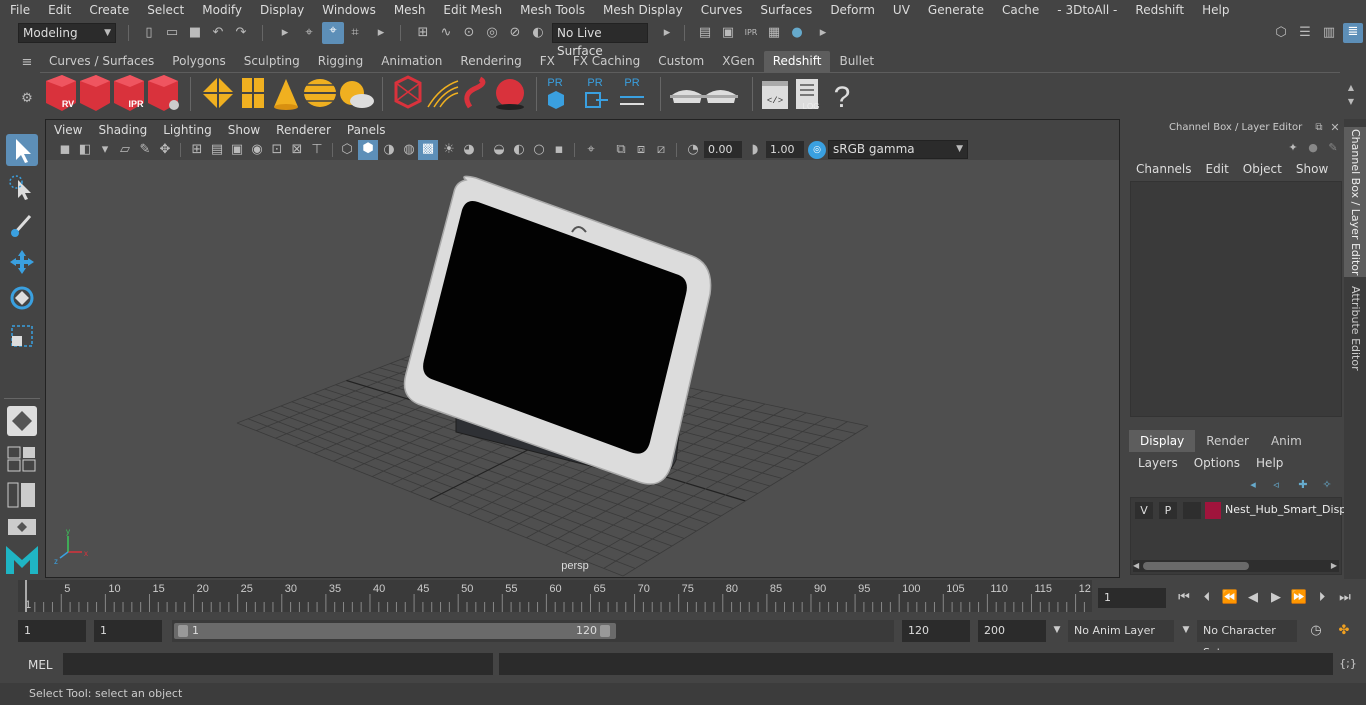 The image size is (1366, 705). What do you see at coordinates (605, 631) in the screenshot?
I see `range-end-handle` at bounding box center [605, 631].